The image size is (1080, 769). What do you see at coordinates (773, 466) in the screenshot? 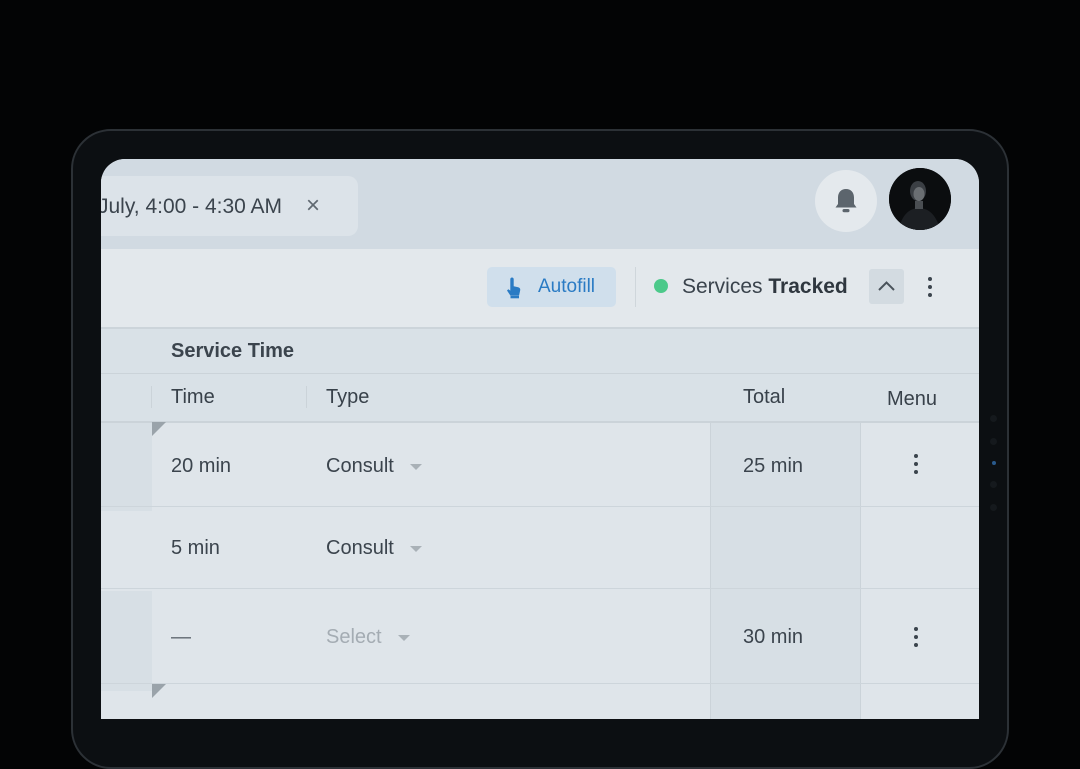
I see `cell-total: 25 min` at bounding box center [773, 466].